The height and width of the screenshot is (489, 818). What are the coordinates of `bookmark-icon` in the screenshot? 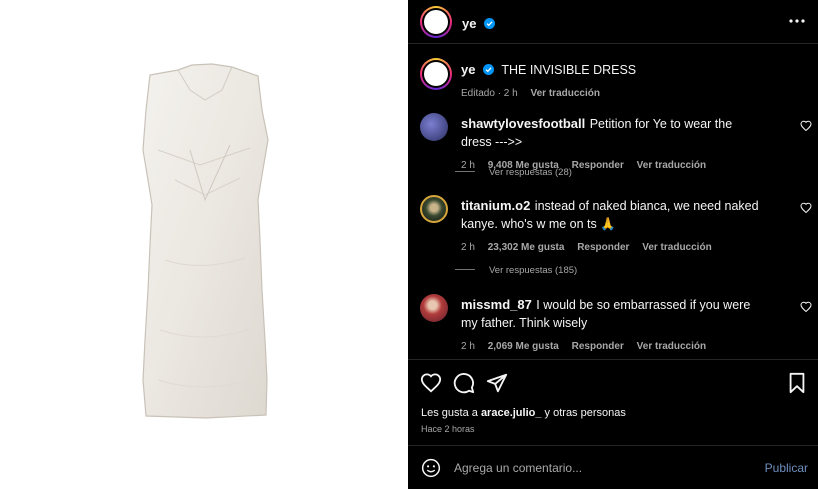 It's located at (797, 383).